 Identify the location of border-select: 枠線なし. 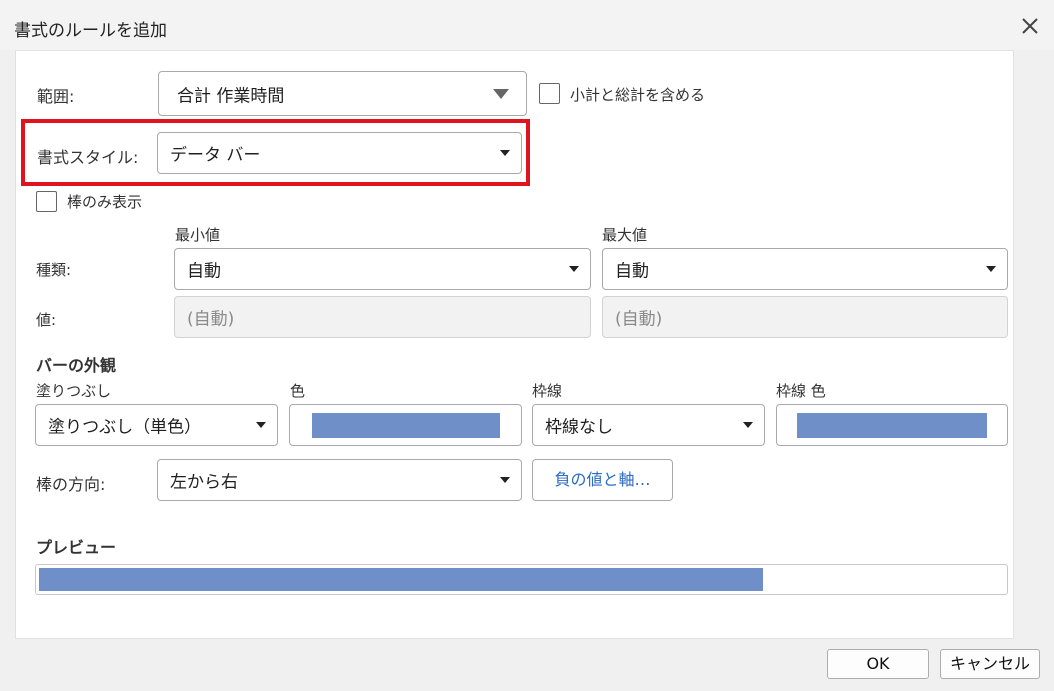
(648, 425).